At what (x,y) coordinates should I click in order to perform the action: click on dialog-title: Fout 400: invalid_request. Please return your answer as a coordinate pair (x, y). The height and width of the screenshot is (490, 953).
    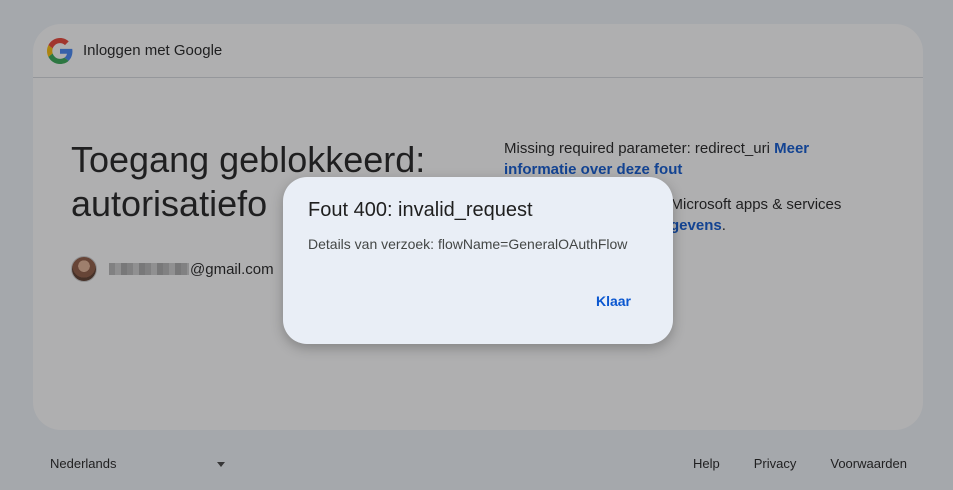
    Looking at the image, I should click on (420, 210).